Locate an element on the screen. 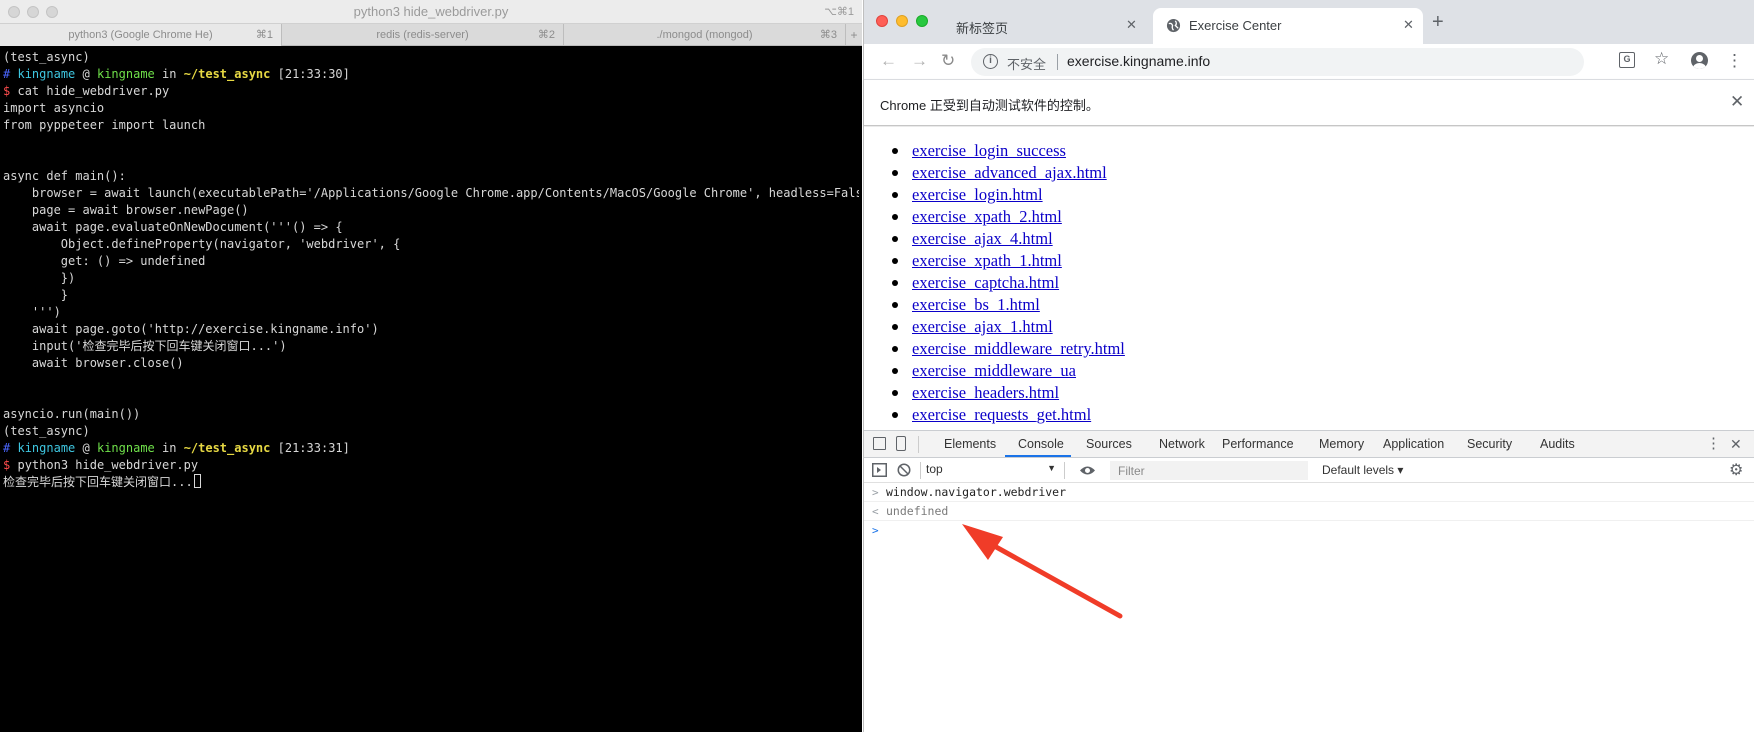  bookmark-star-icon: ☆ is located at coordinates (1661, 59).